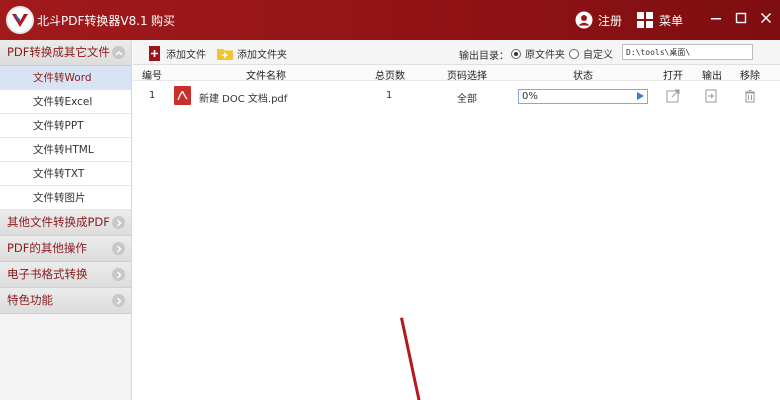 This screenshot has height=400, width=780. I want to click on close-button, so click(766, 18).